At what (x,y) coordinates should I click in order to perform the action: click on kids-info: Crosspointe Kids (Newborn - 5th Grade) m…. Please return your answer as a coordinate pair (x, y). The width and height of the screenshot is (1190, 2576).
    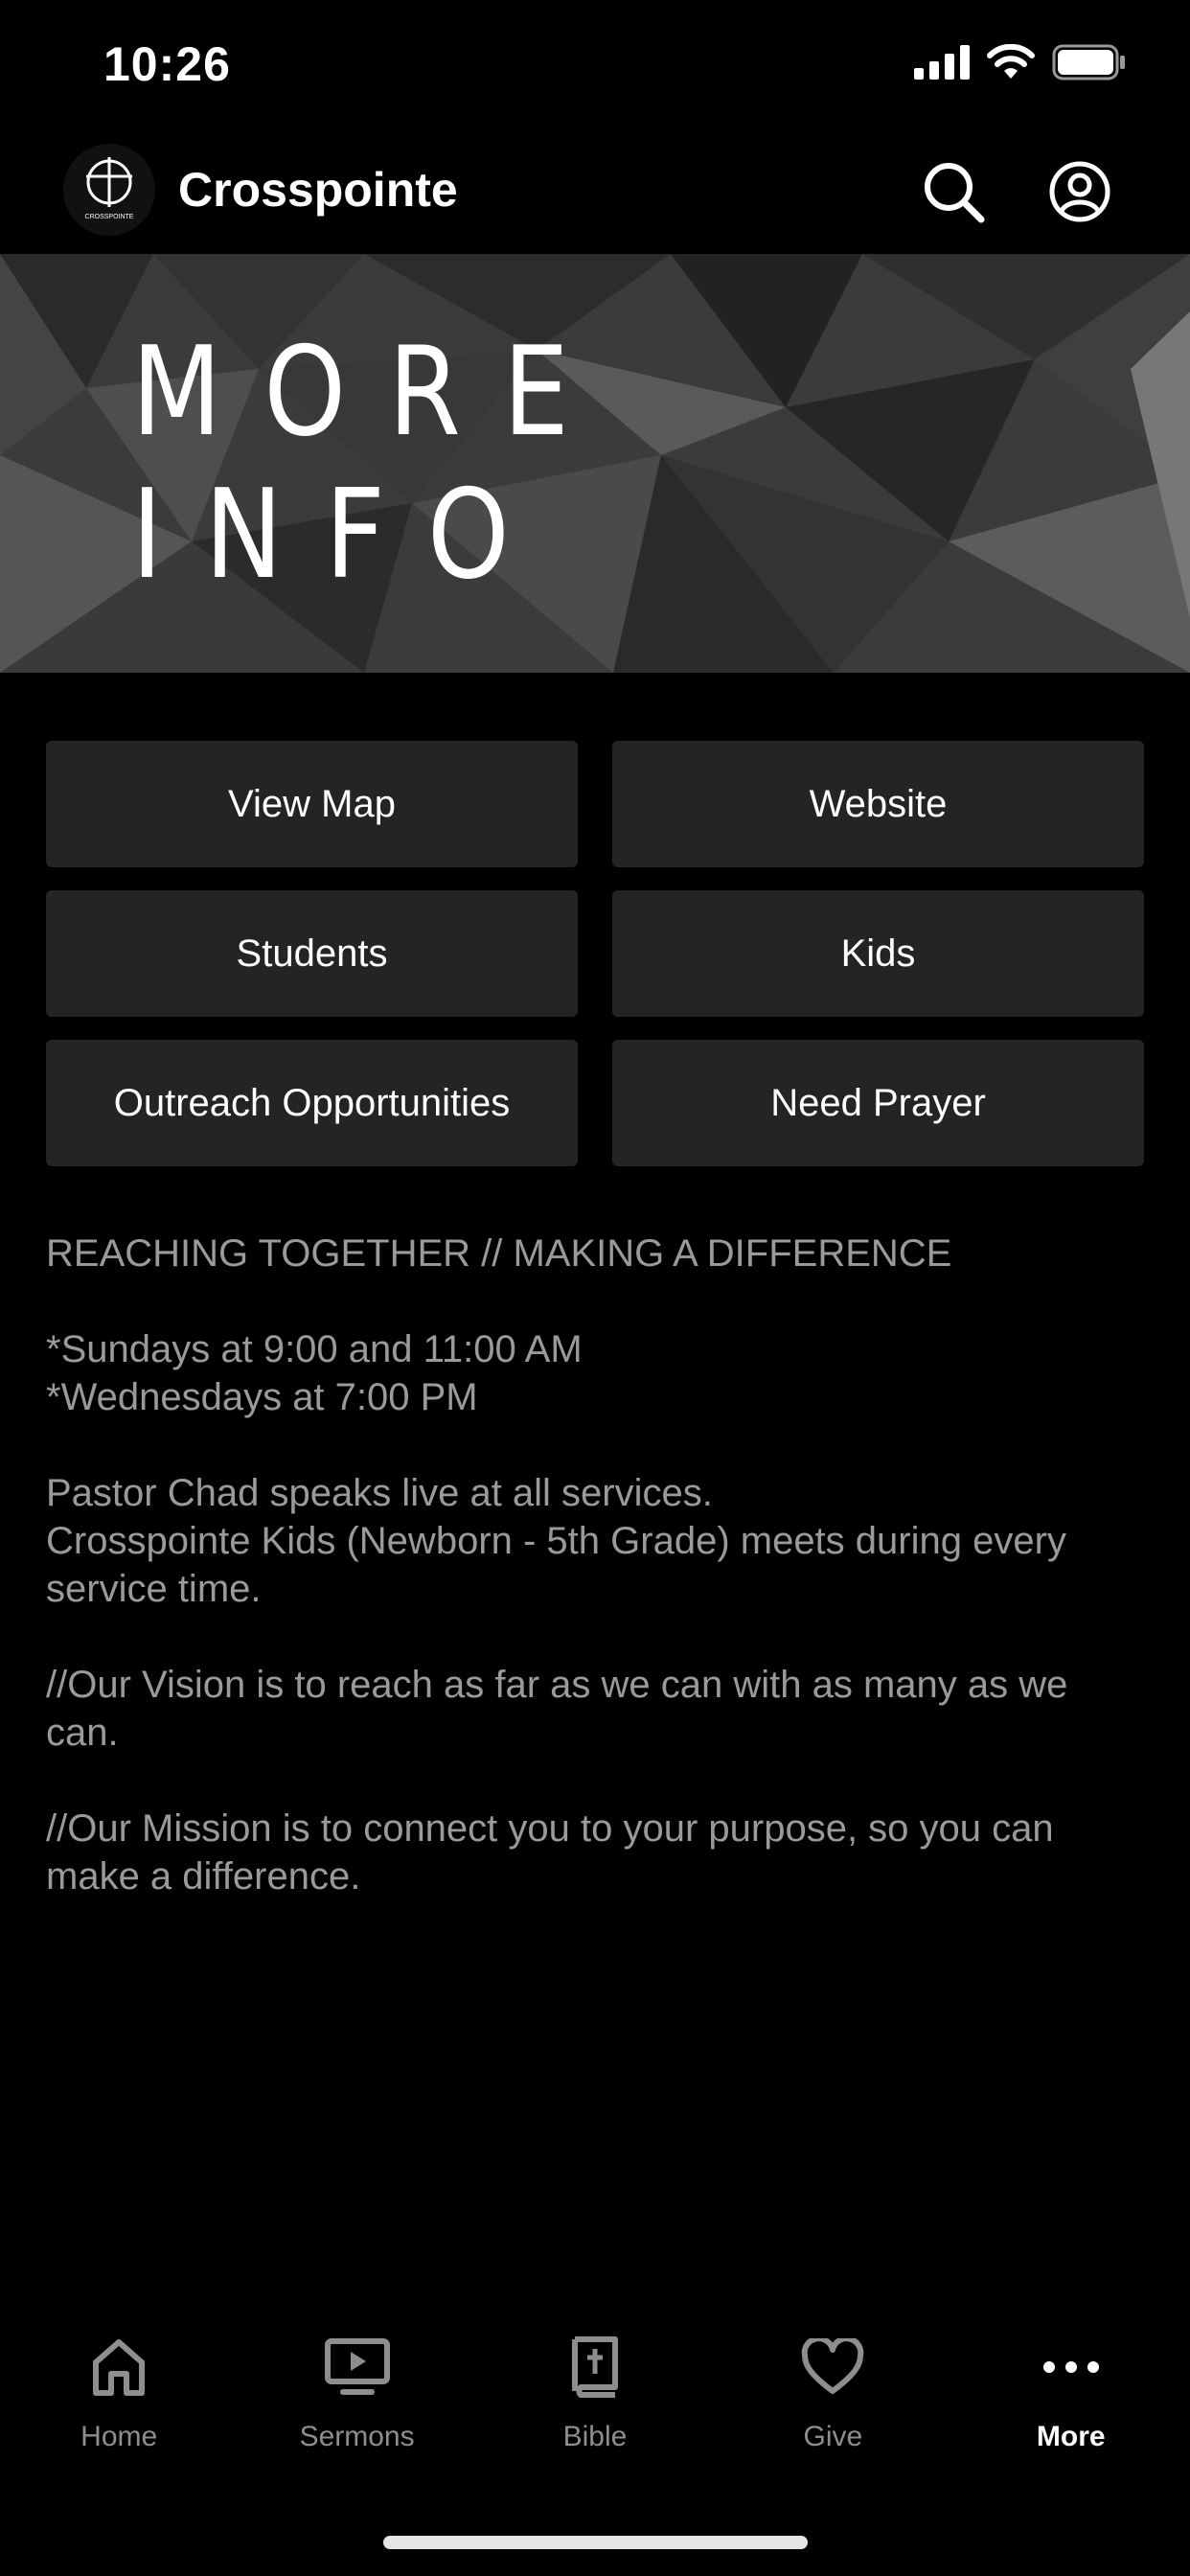
    Looking at the image, I should click on (556, 1565).